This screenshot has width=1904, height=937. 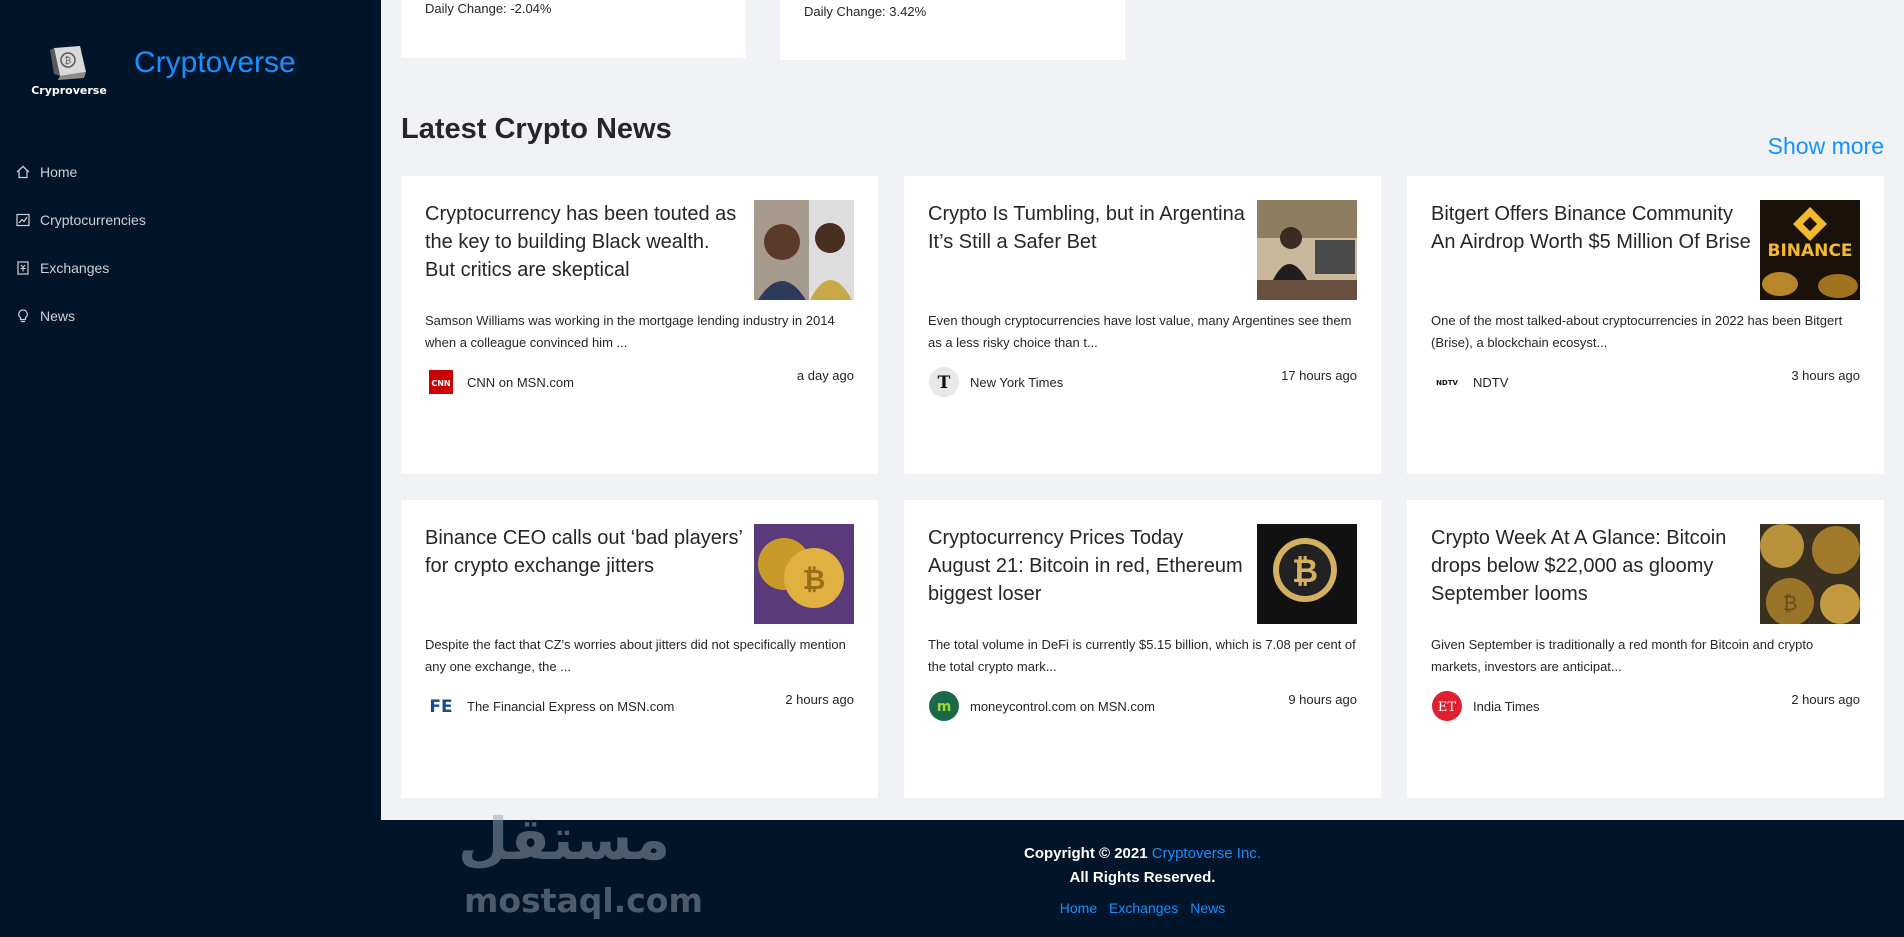 I want to click on fund-icon, so click(x=23, y=220).